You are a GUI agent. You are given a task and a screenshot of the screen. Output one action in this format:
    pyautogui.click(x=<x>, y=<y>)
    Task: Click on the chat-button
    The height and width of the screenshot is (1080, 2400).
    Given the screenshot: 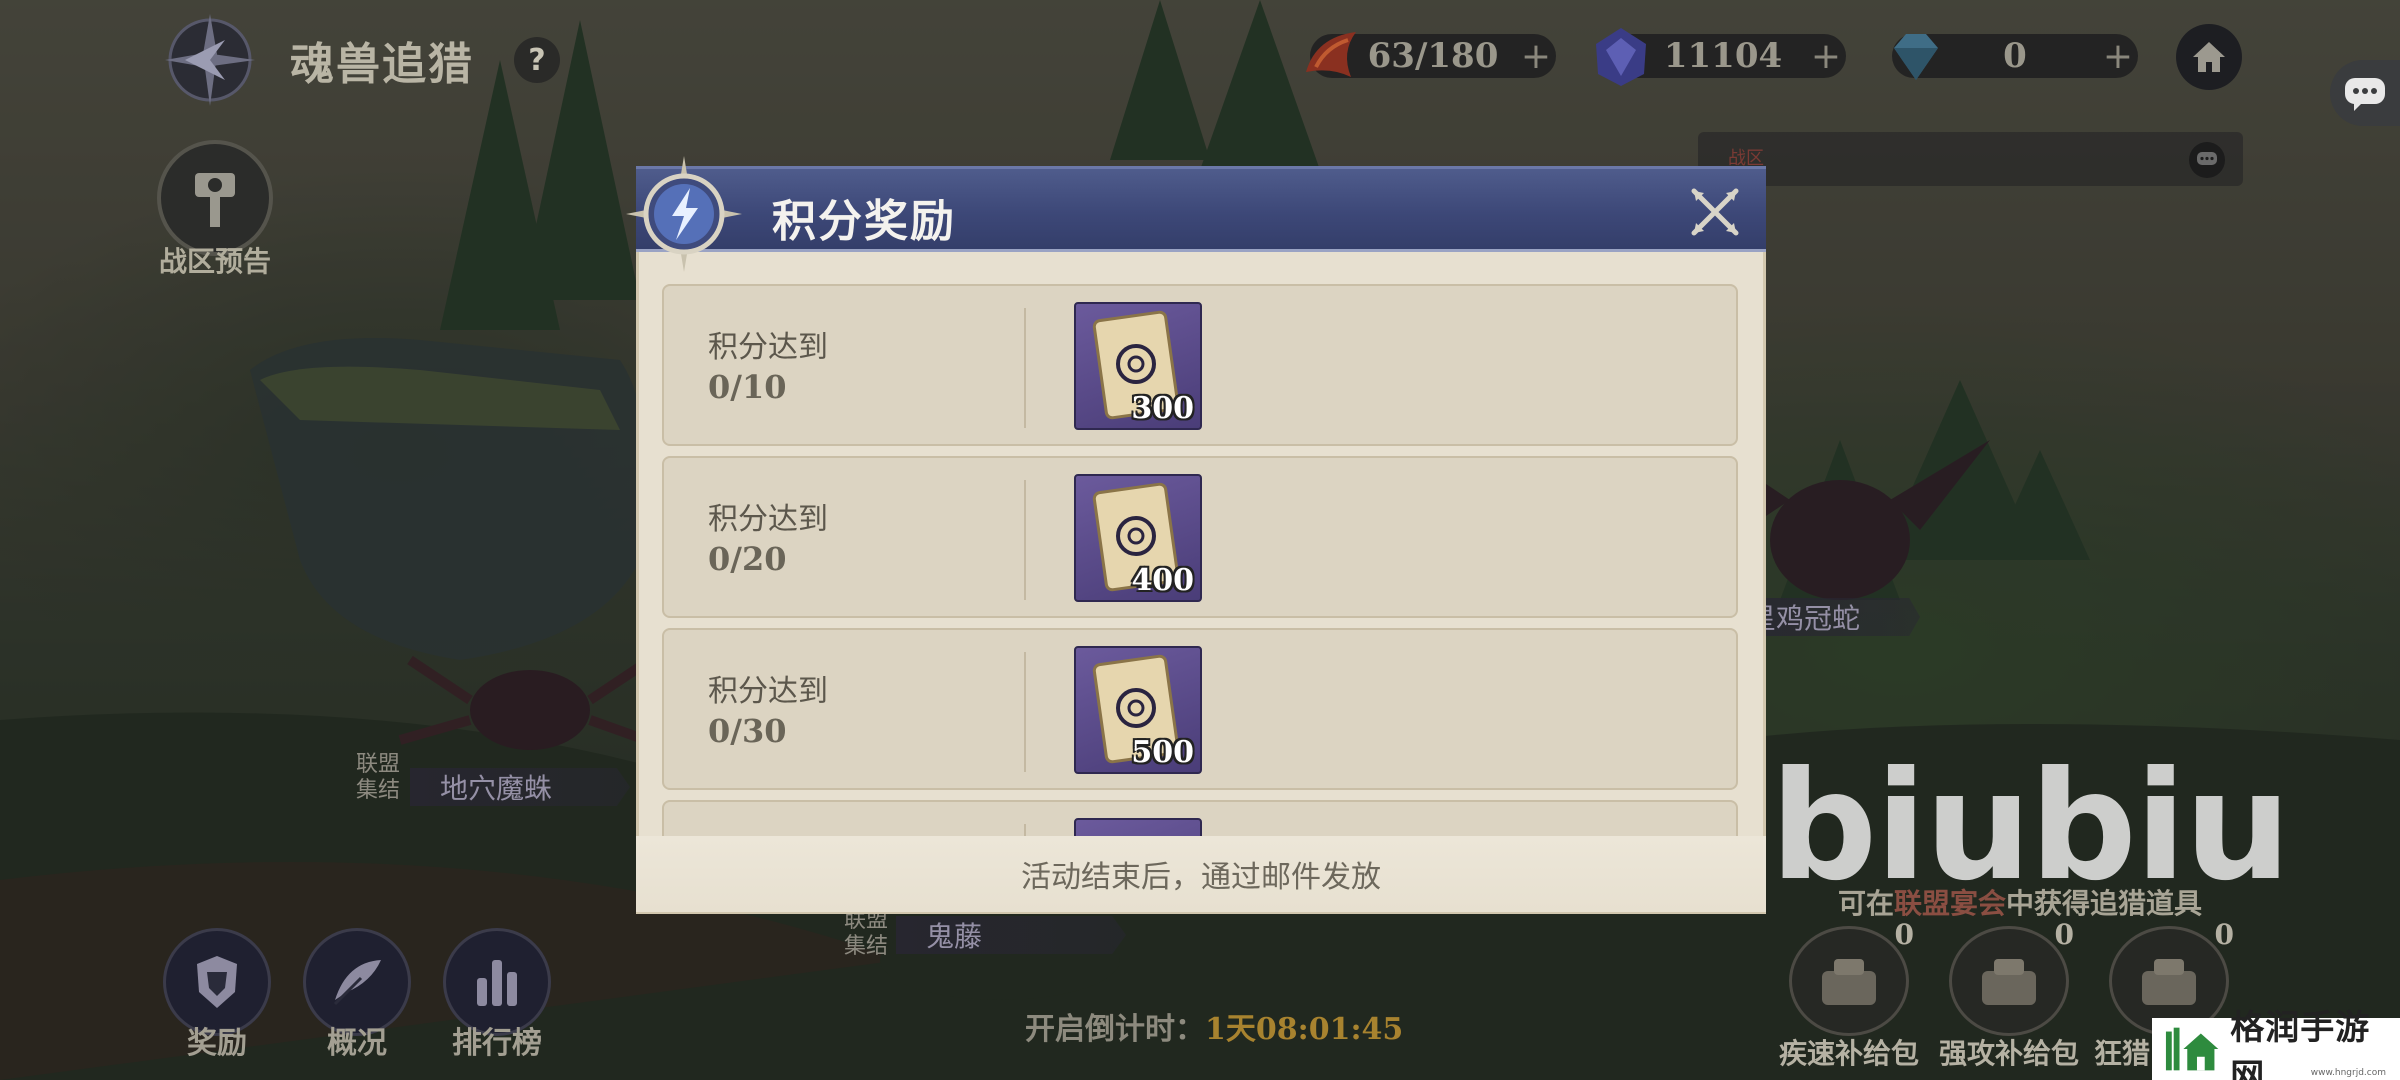 What is the action you would take?
    pyautogui.click(x=2365, y=93)
    